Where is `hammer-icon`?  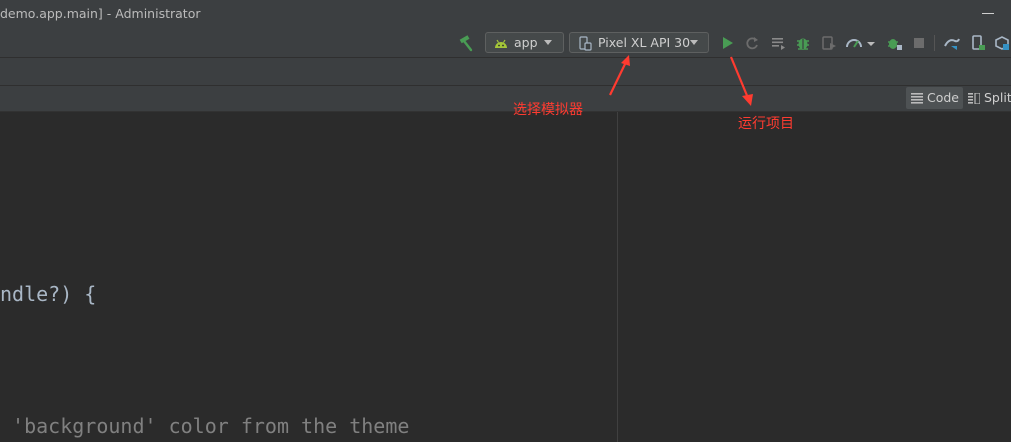 hammer-icon is located at coordinates (465, 43).